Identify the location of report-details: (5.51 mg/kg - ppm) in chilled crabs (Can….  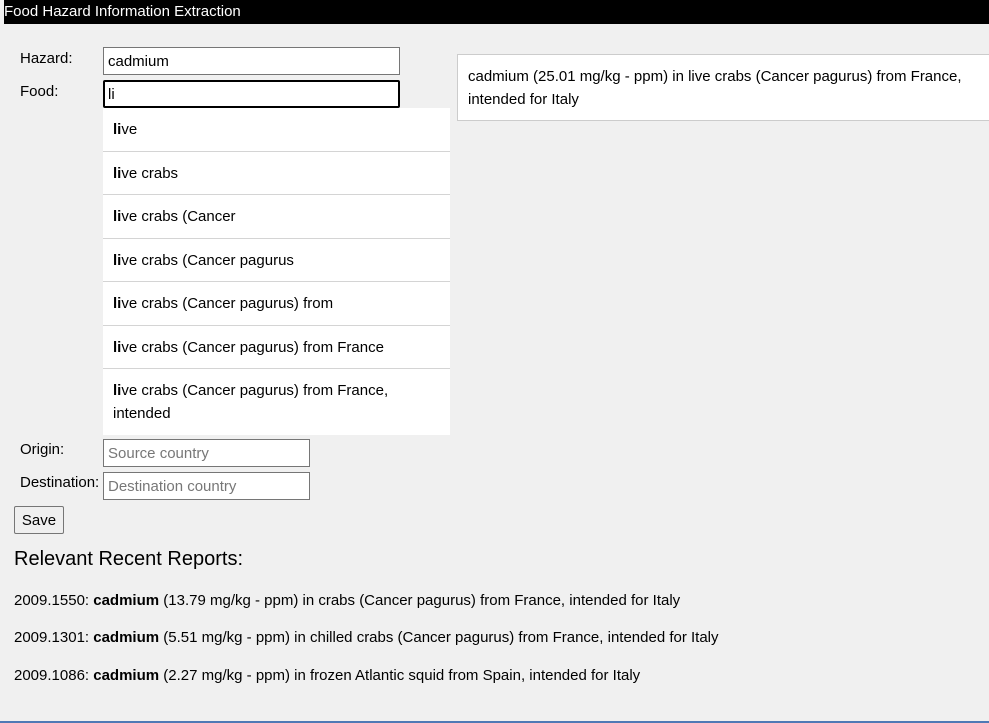
(441, 637).